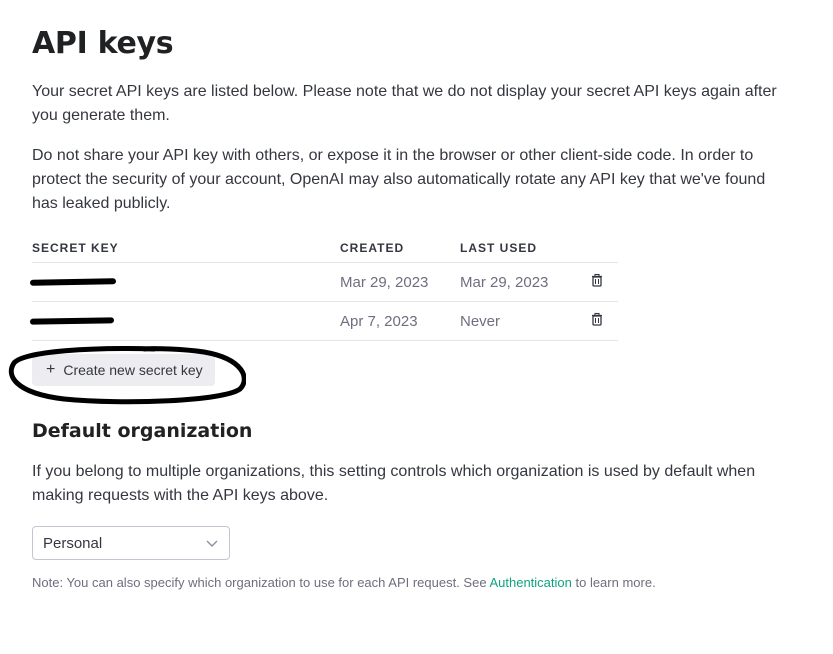 This screenshot has width=833, height=654. I want to click on organization-select-value: Personal, so click(73, 543).